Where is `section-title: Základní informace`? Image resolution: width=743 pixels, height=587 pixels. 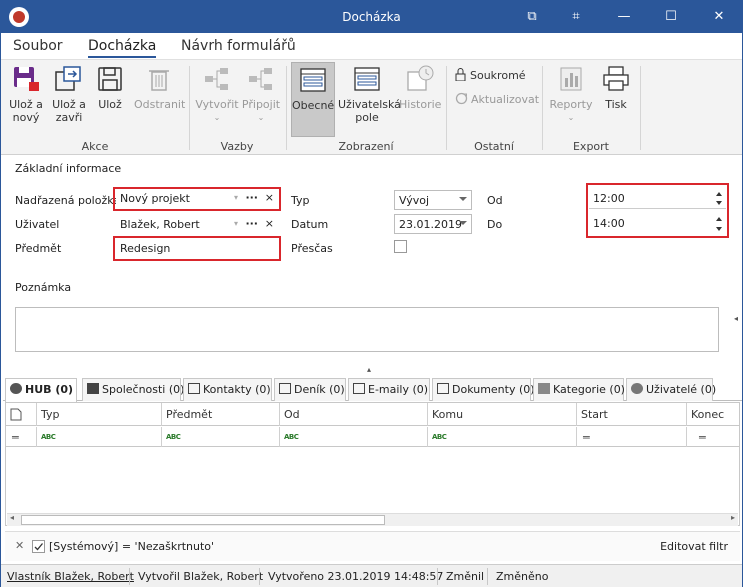 section-title: Základní informace is located at coordinates (68, 168).